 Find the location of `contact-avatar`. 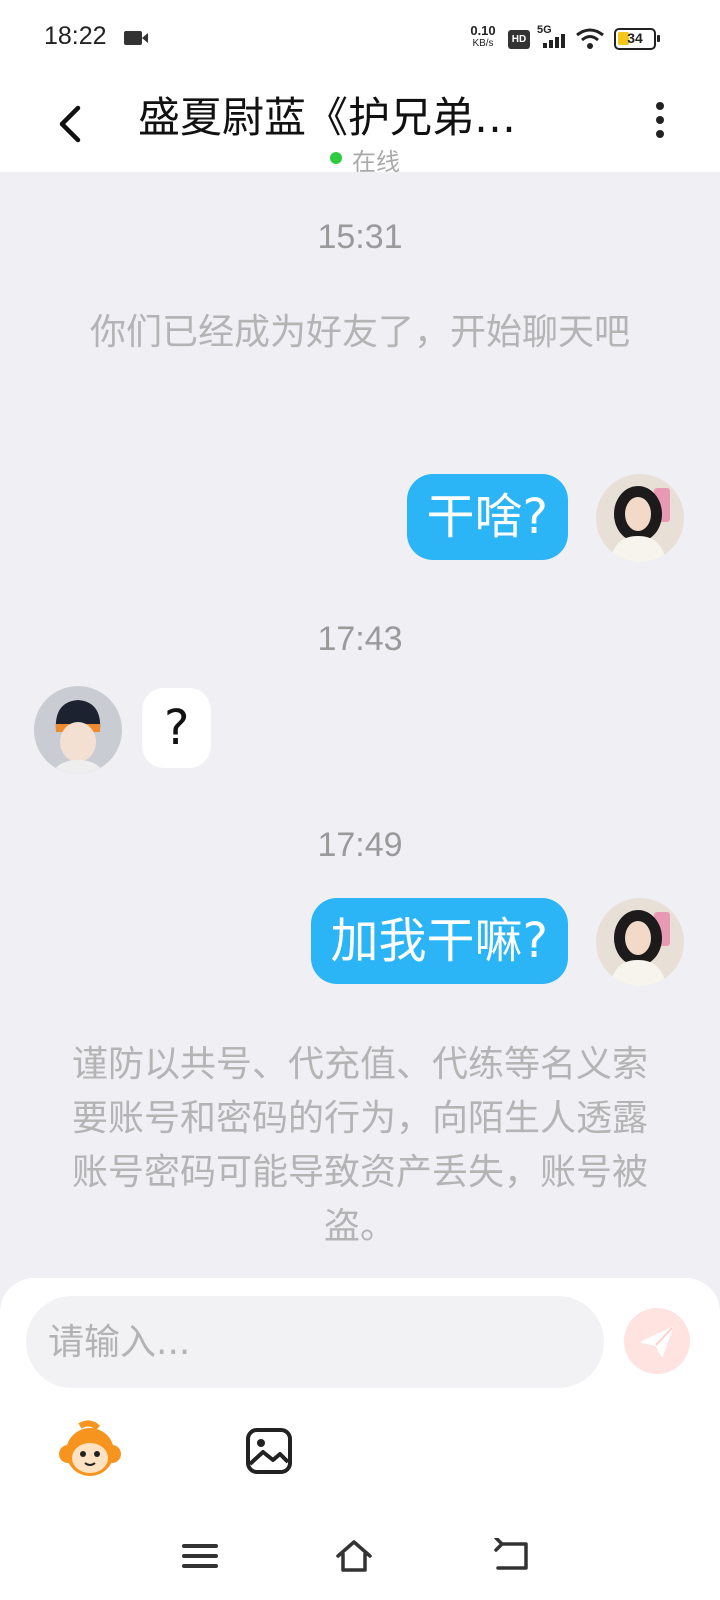

contact-avatar is located at coordinates (78, 730).